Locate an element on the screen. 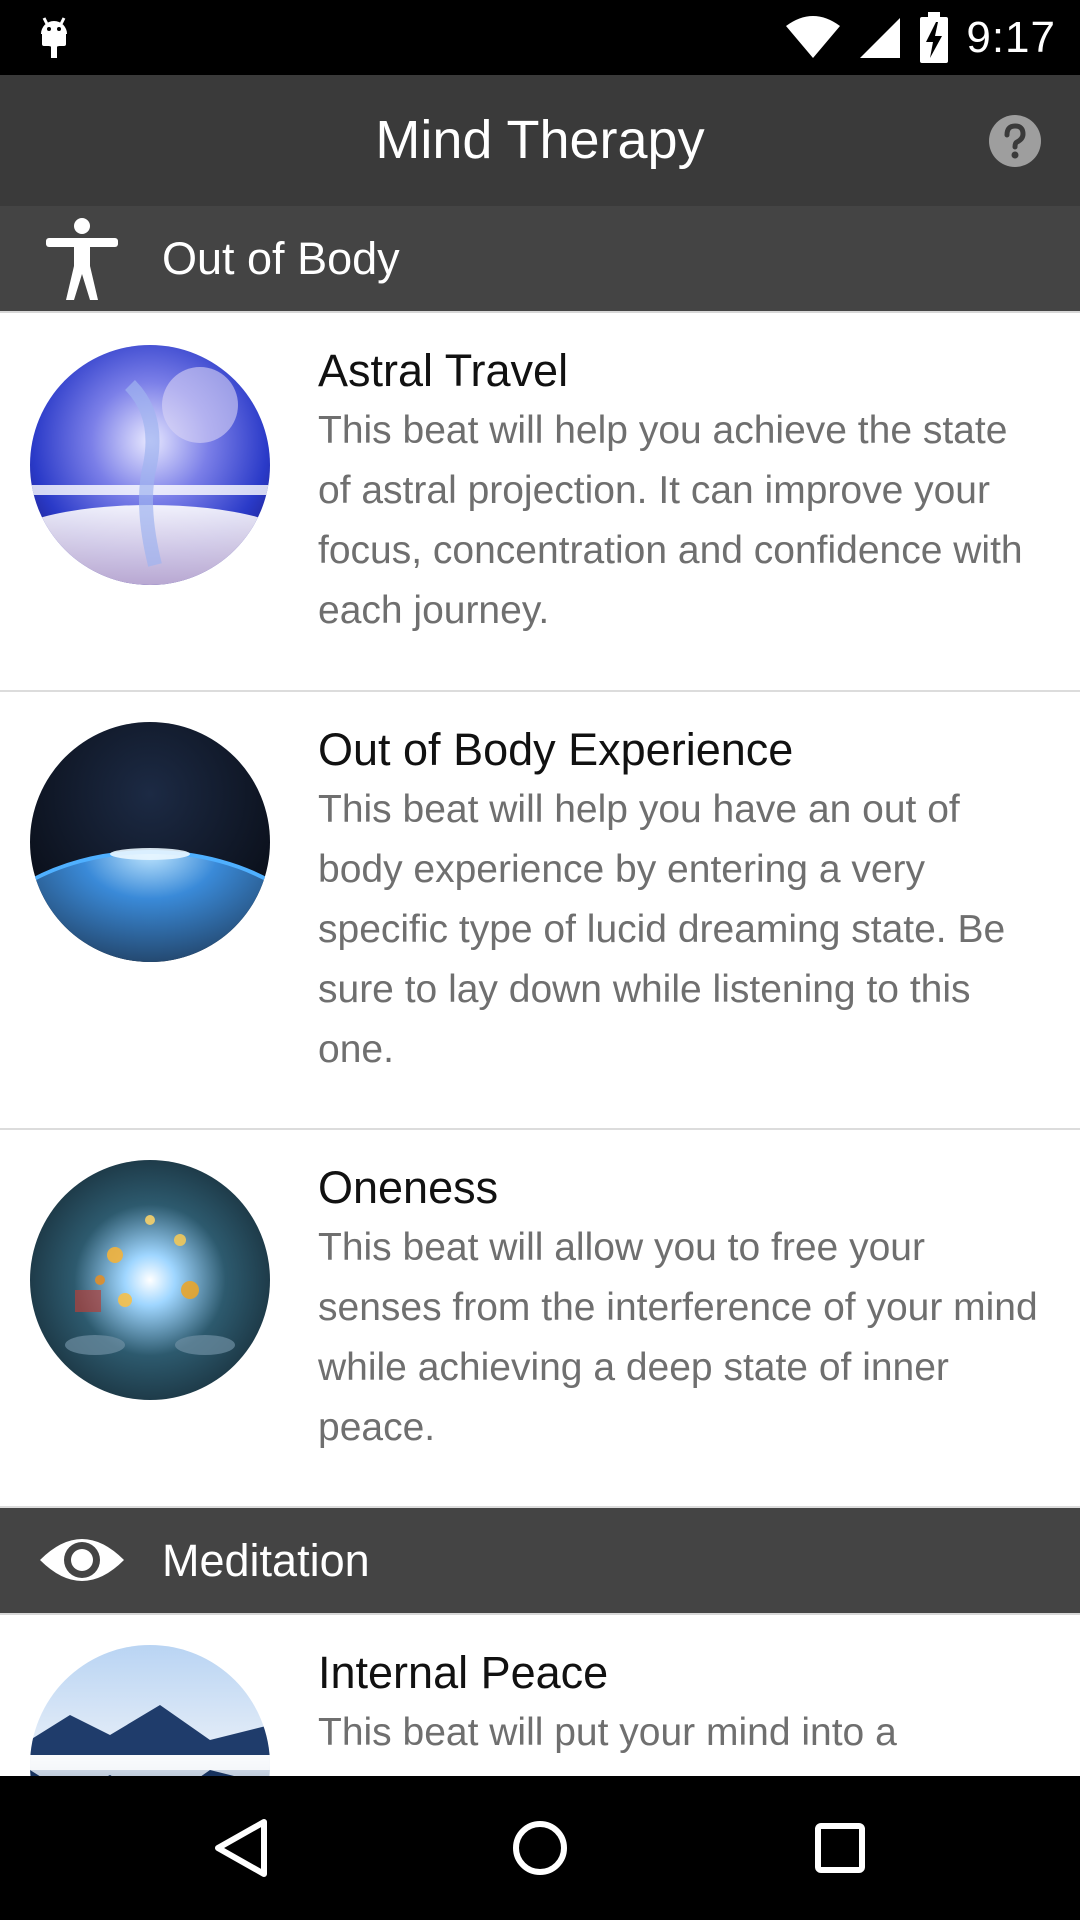  item-title: Oneness is located at coordinates (408, 1187).